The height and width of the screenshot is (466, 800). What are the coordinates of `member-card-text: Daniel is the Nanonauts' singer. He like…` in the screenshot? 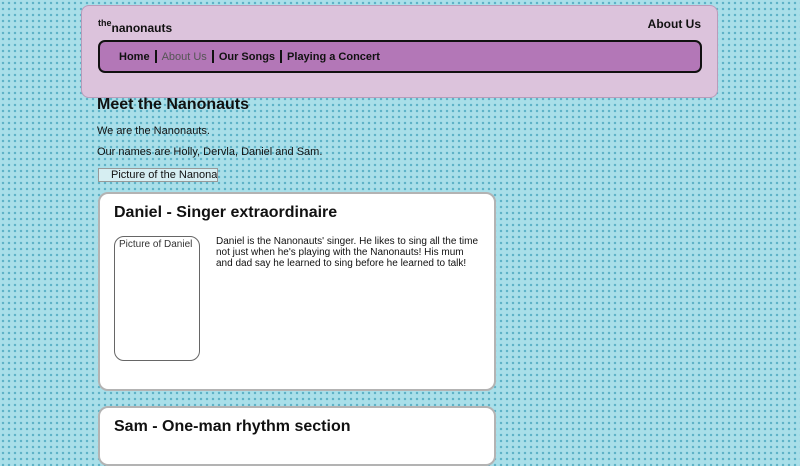 It's located at (347, 252).